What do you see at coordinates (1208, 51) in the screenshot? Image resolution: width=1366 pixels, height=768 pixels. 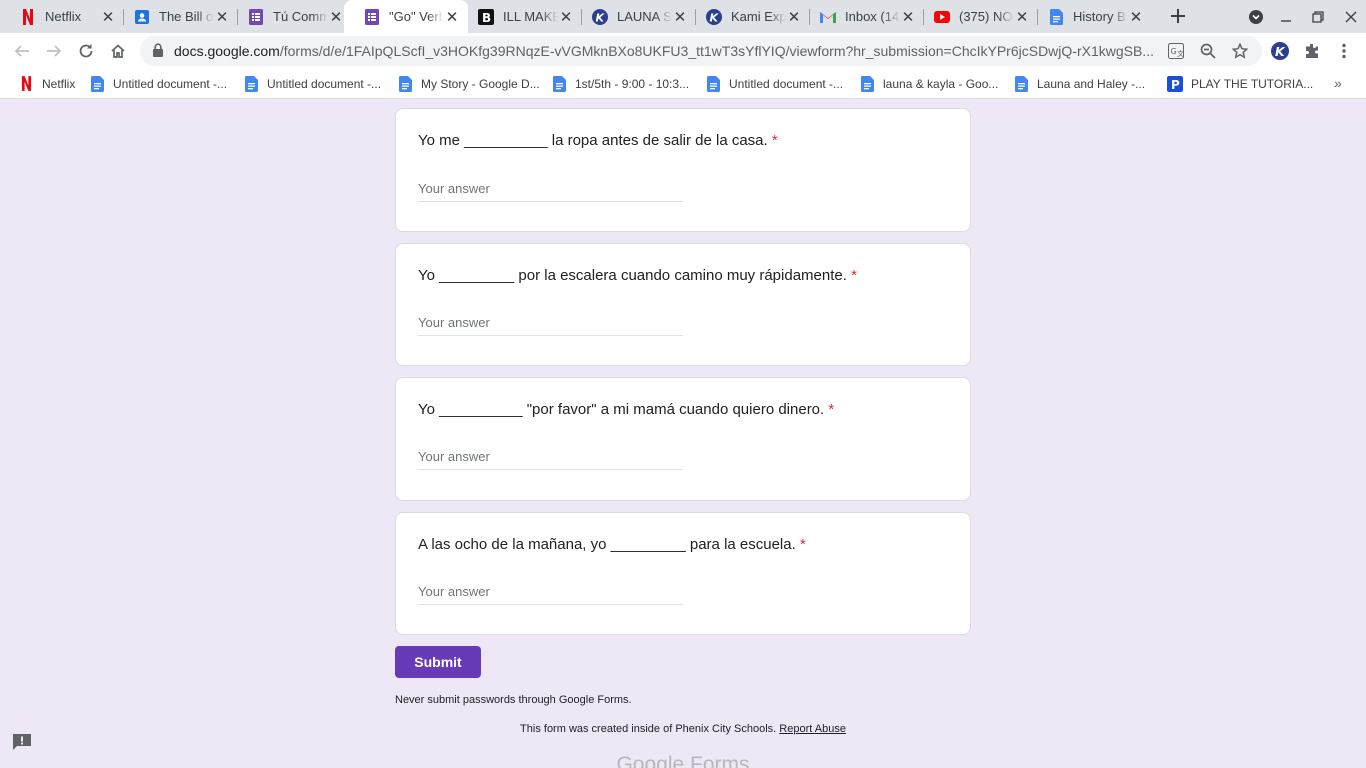 I see `zoom-icon` at bounding box center [1208, 51].